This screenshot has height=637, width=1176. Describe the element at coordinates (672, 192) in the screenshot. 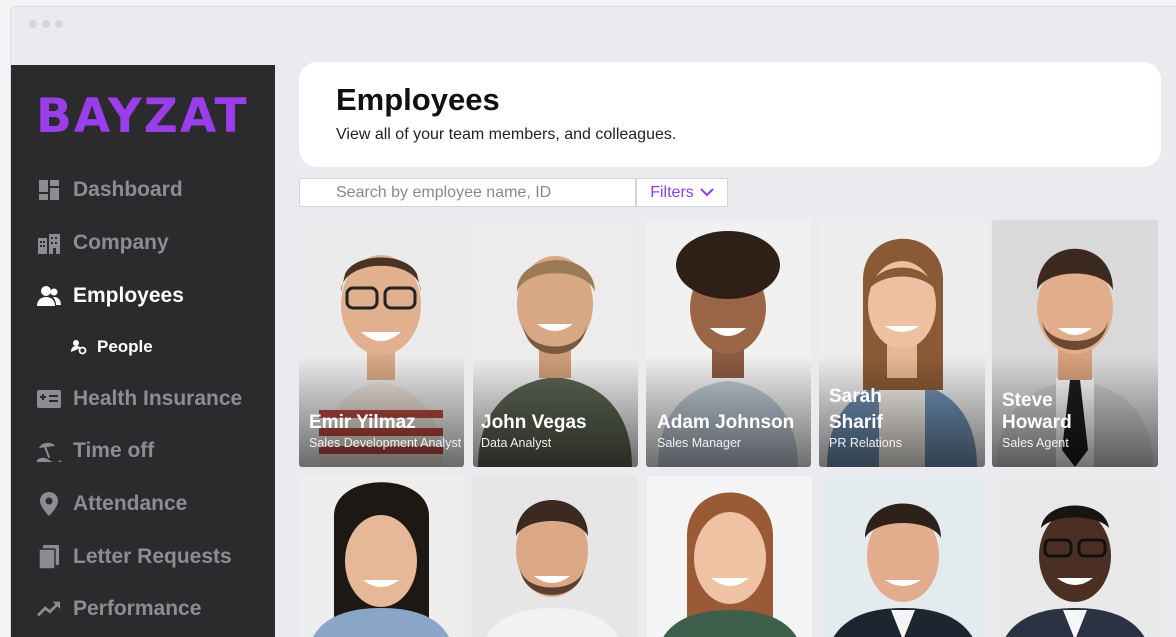

I see `filters-label: Filters` at that location.